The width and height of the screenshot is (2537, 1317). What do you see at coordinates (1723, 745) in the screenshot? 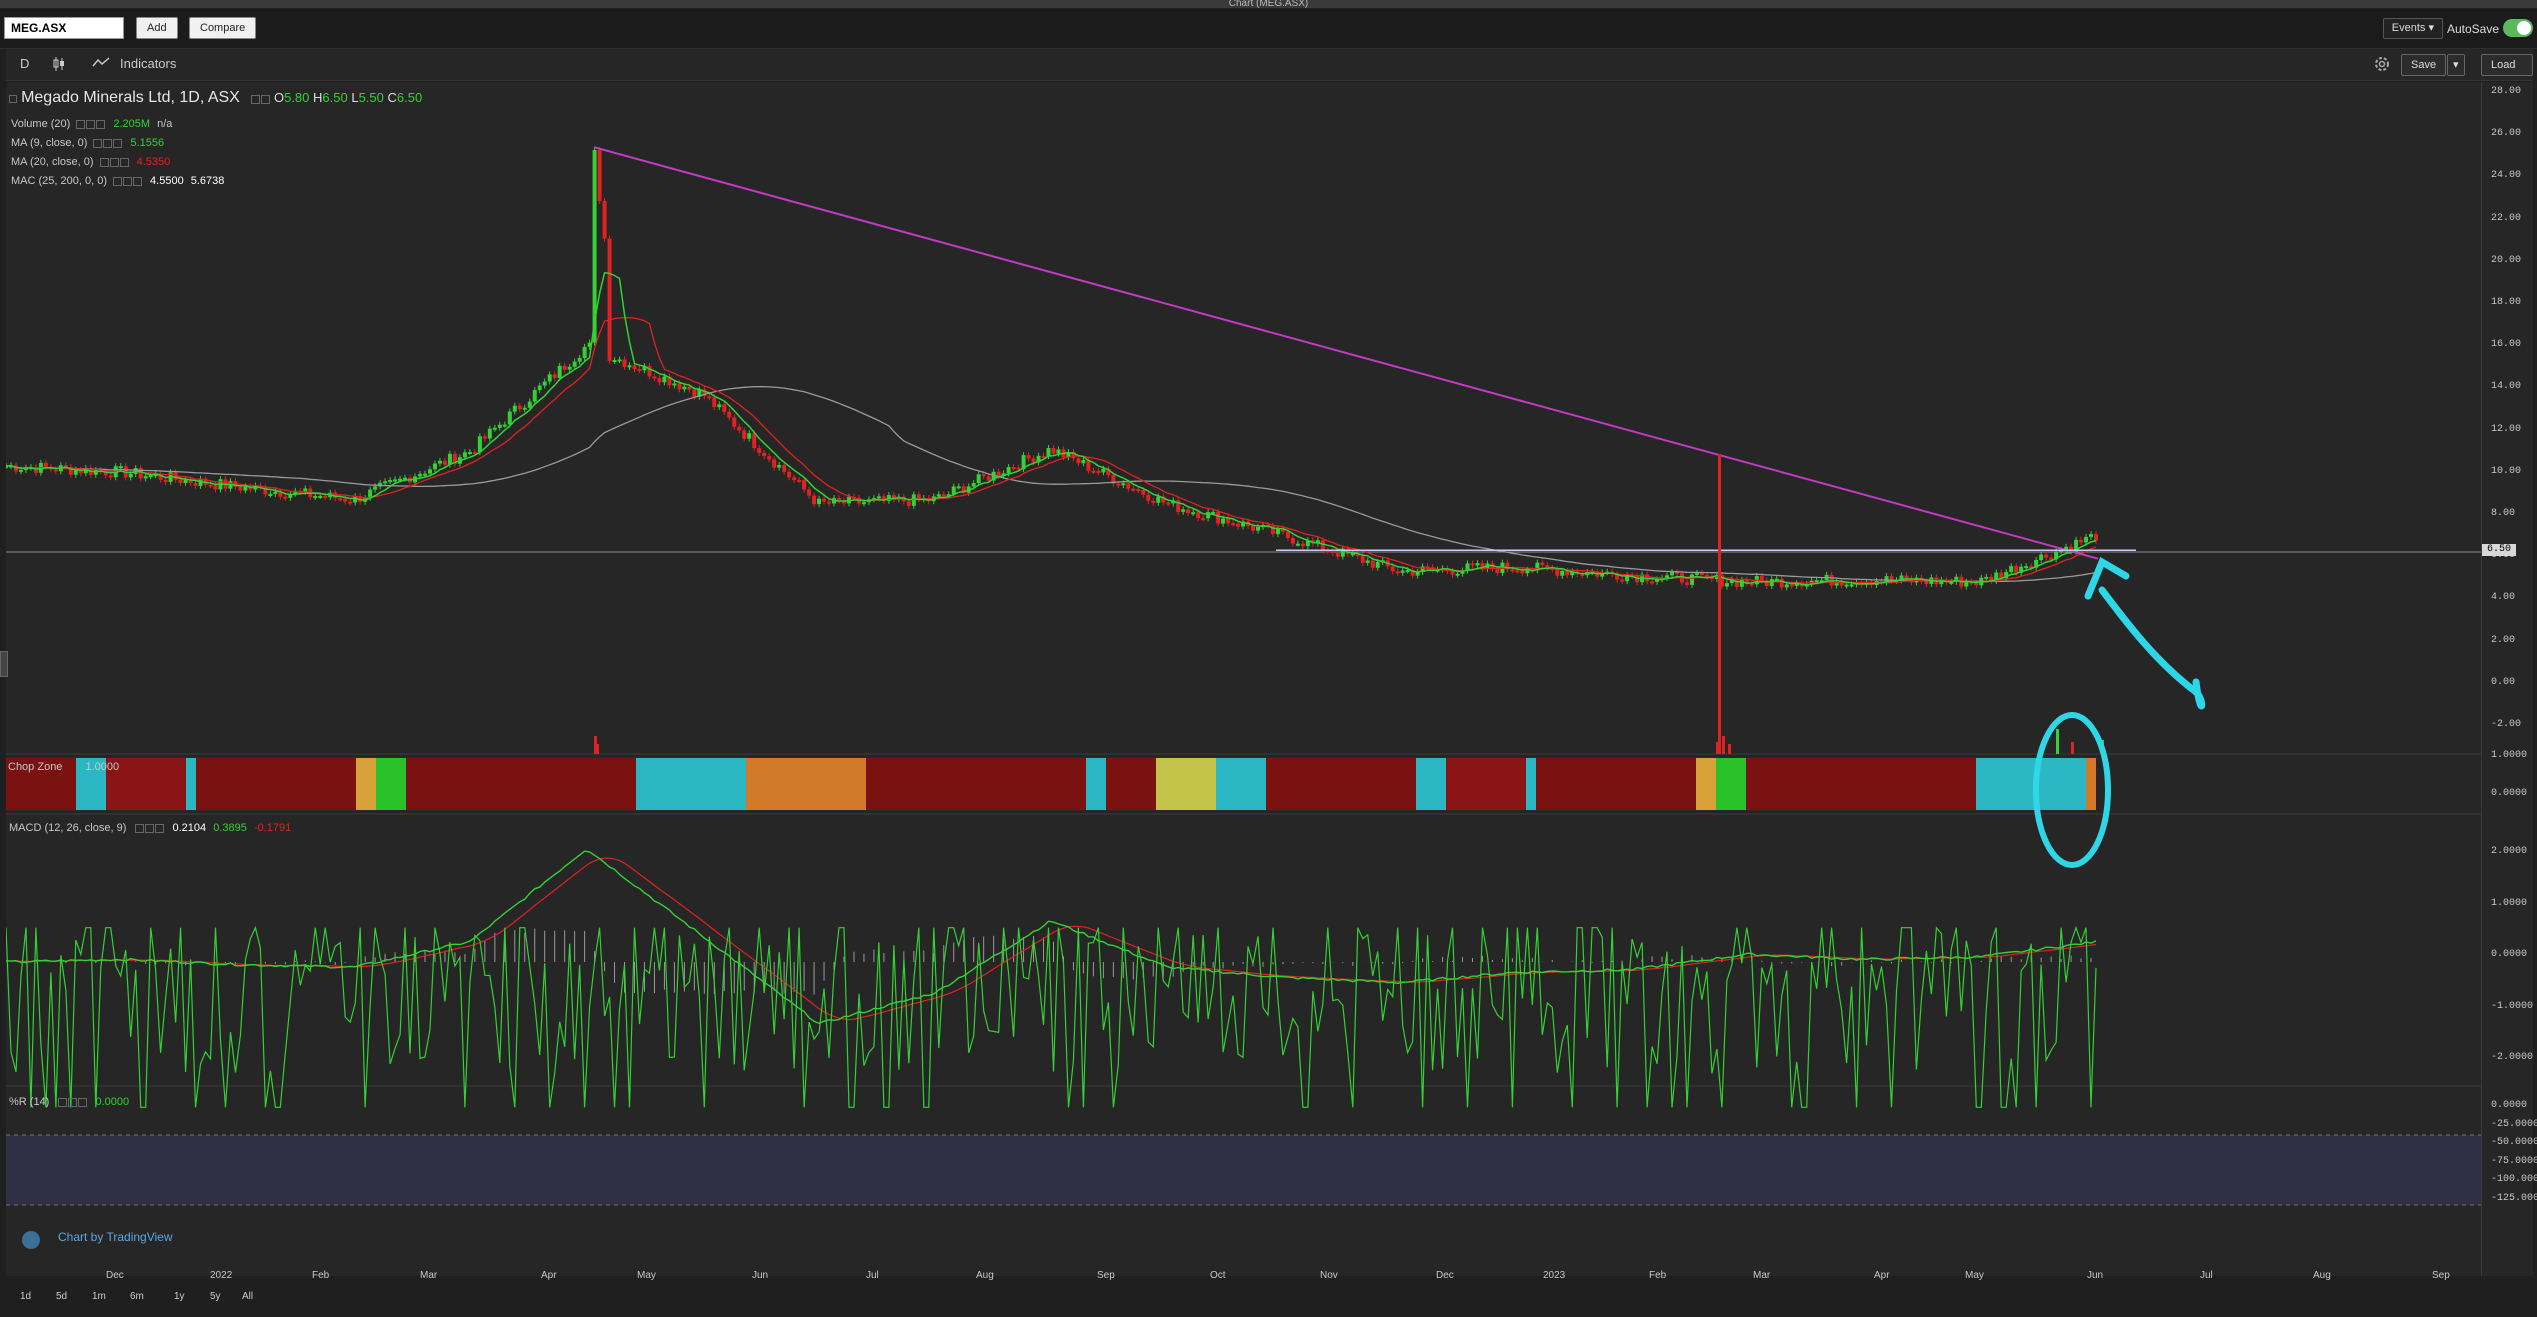
I see `volume-bar` at bounding box center [1723, 745].